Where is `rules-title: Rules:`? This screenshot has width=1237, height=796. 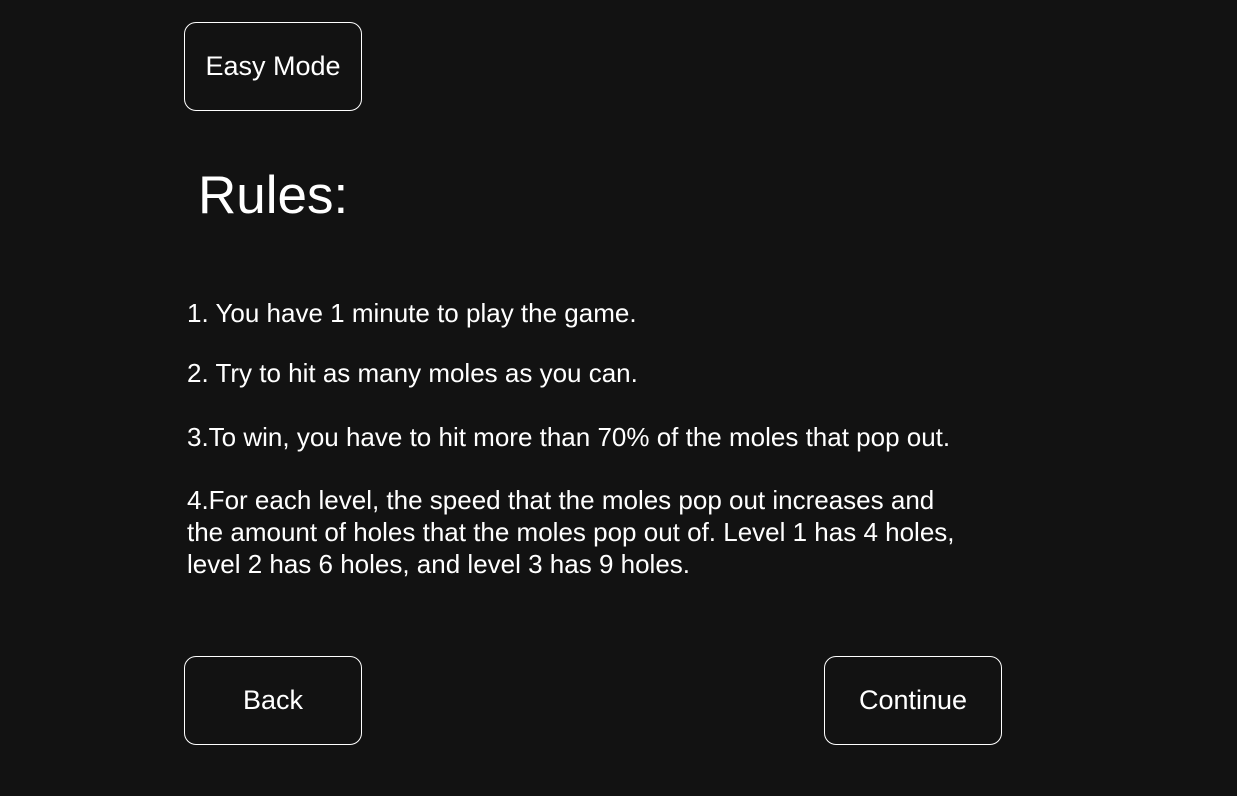
rules-title: Rules: is located at coordinates (273, 195).